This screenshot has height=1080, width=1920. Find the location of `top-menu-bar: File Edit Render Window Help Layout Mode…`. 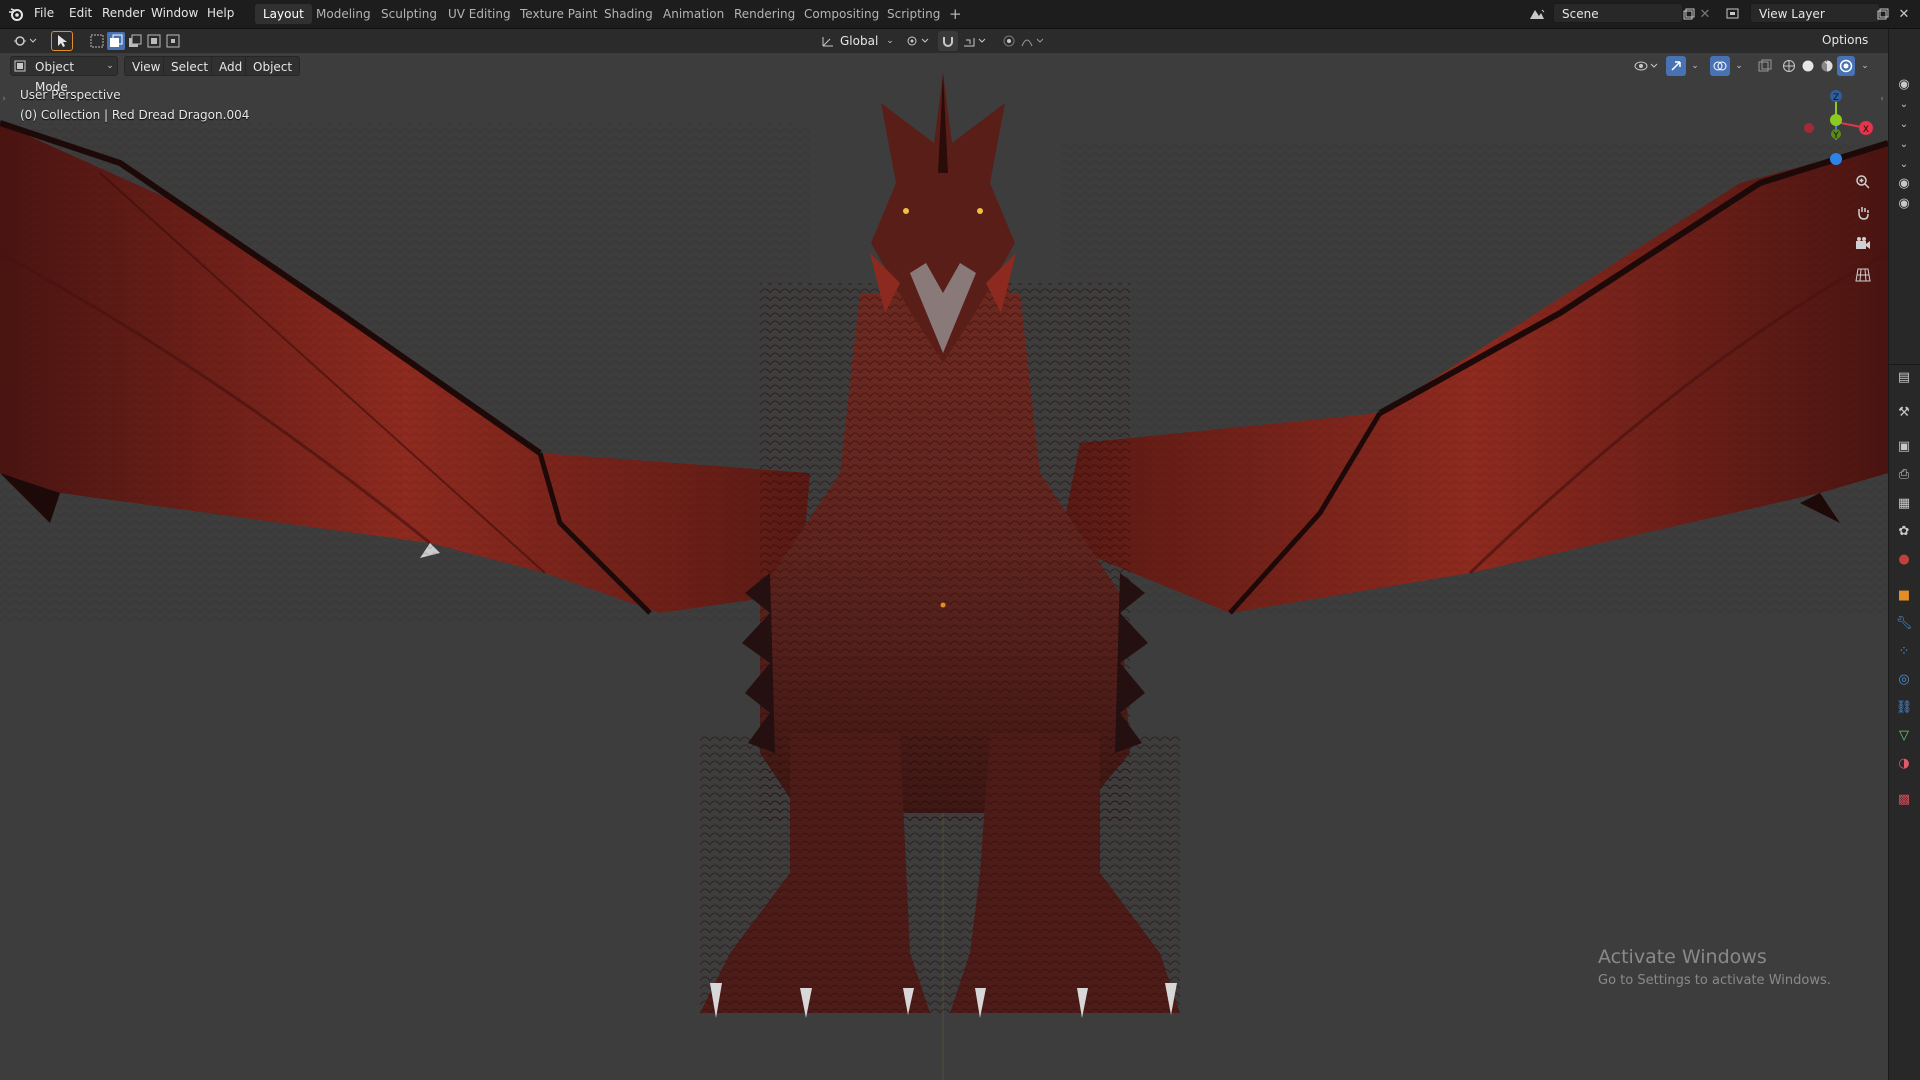

top-menu-bar: File Edit Render Window Help Layout Mode… is located at coordinates (960, 14).